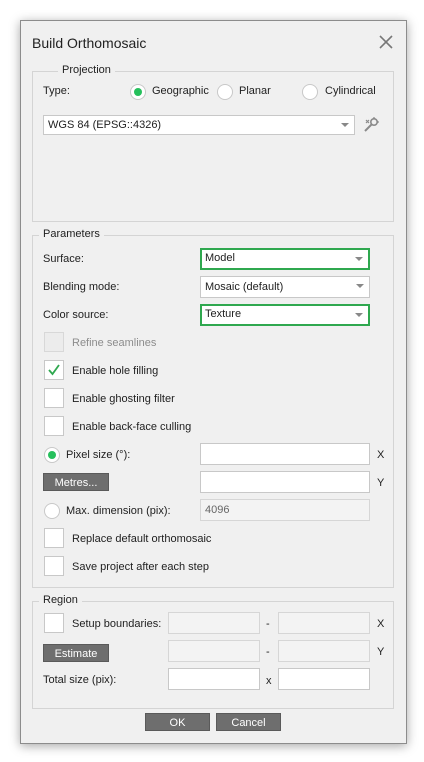 The height and width of the screenshot is (762, 424). I want to click on refine-seamlines-checkbox, so click(54, 342).